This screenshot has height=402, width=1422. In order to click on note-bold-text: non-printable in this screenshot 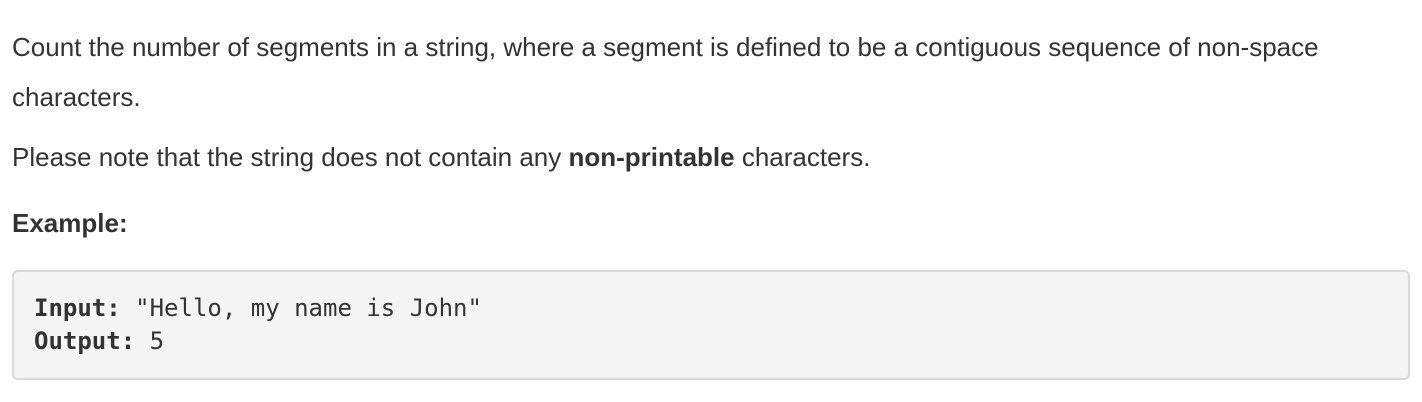, I will do `click(651, 157)`.